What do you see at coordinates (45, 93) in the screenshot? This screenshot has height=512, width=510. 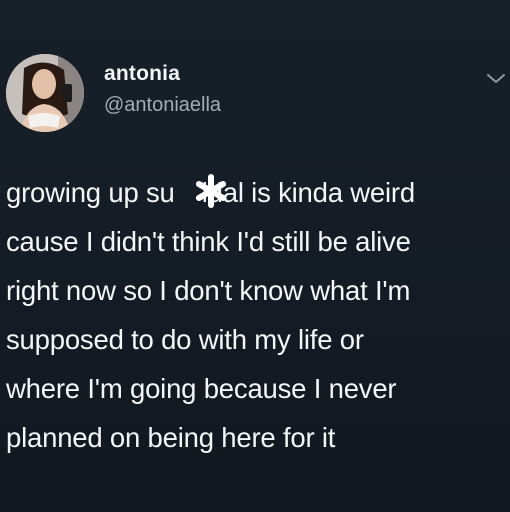 I see `avatar` at bounding box center [45, 93].